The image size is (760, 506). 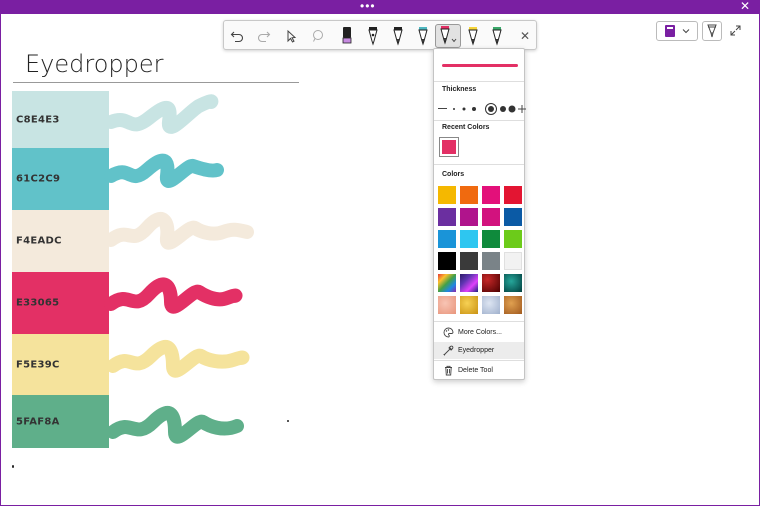 What do you see at coordinates (38, 303) in the screenshot?
I see `swatch-hex-label: E33065` at bounding box center [38, 303].